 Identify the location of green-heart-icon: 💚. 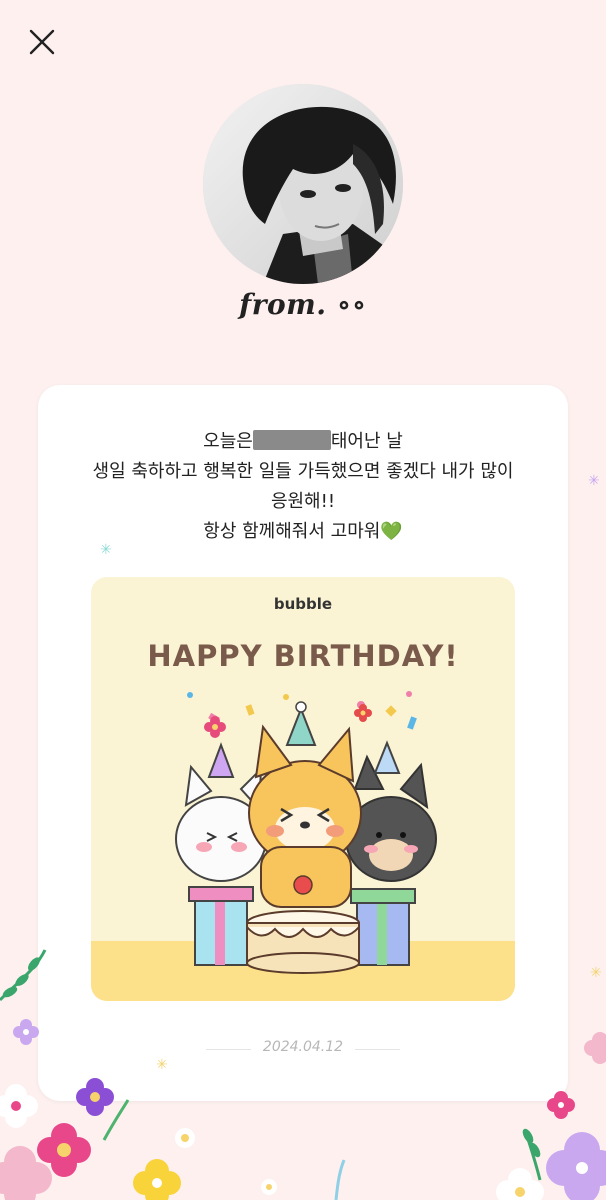
(391, 531).